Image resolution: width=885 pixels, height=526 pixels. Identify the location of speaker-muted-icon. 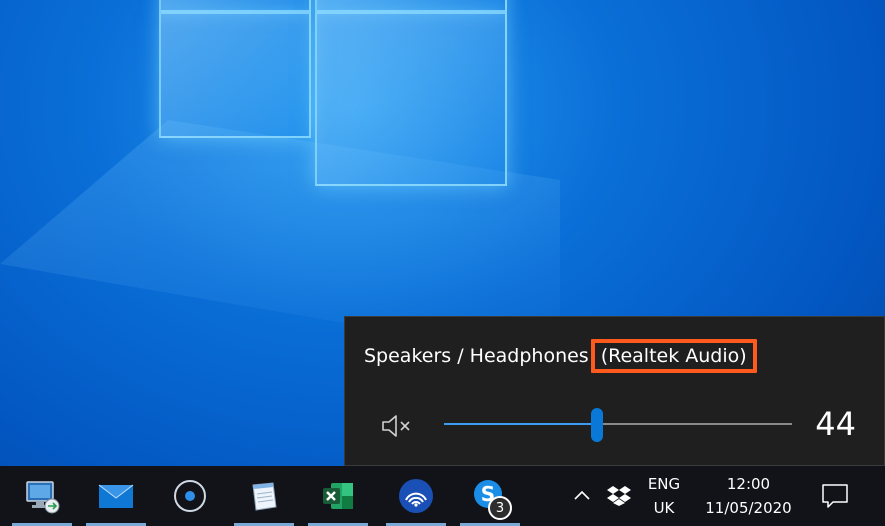
(399, 426).